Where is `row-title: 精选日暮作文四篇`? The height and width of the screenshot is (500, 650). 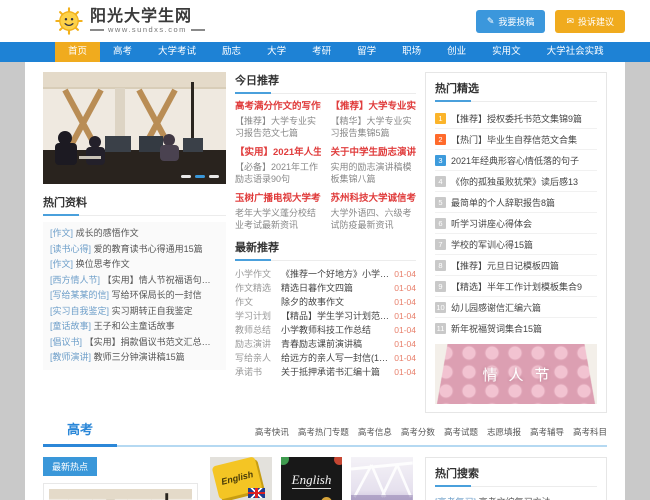
row-title: 精选日暮作文四篇 is located at coordinates (335, 288).